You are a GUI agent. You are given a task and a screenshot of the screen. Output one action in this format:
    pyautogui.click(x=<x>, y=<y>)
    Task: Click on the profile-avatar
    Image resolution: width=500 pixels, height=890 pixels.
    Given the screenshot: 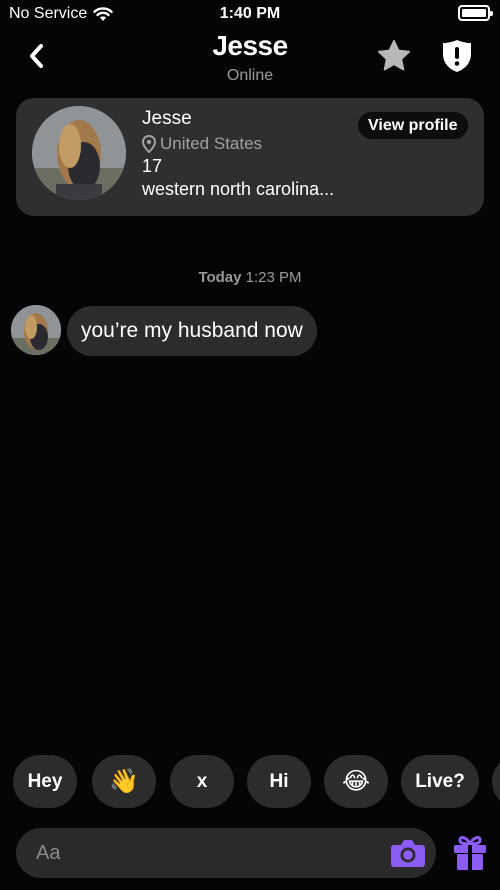 What is the action you would take?
    pyautogui.click(x=79, y=153)
    